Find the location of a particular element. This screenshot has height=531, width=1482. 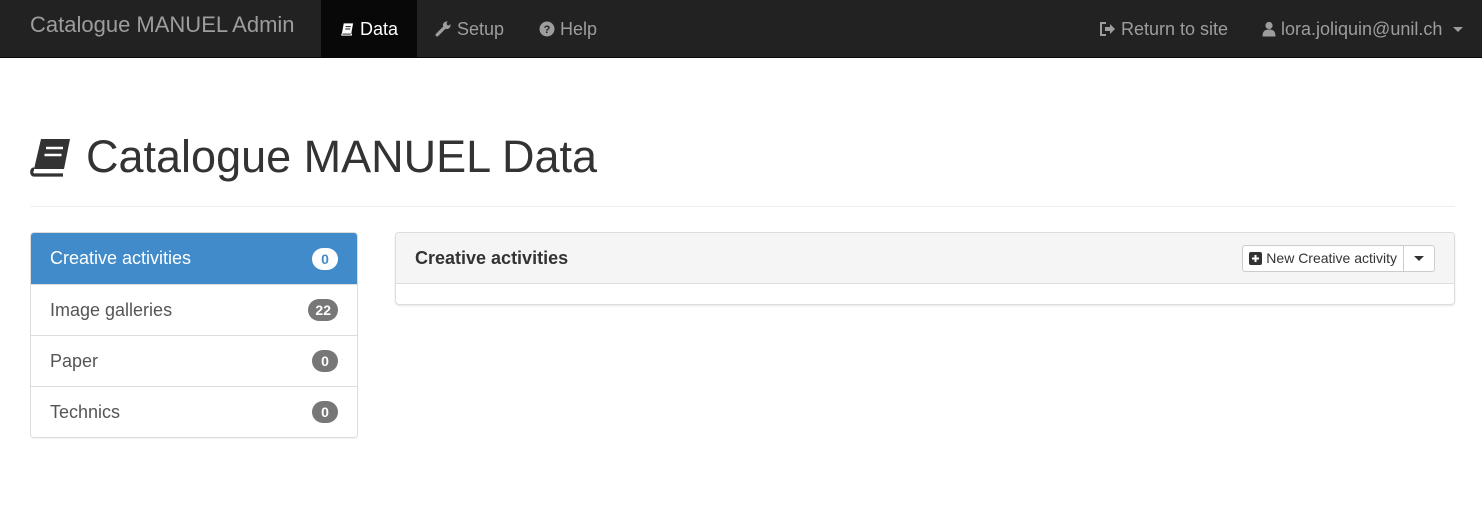

panel-title: Creative activities is located at coordinates (492, 257).